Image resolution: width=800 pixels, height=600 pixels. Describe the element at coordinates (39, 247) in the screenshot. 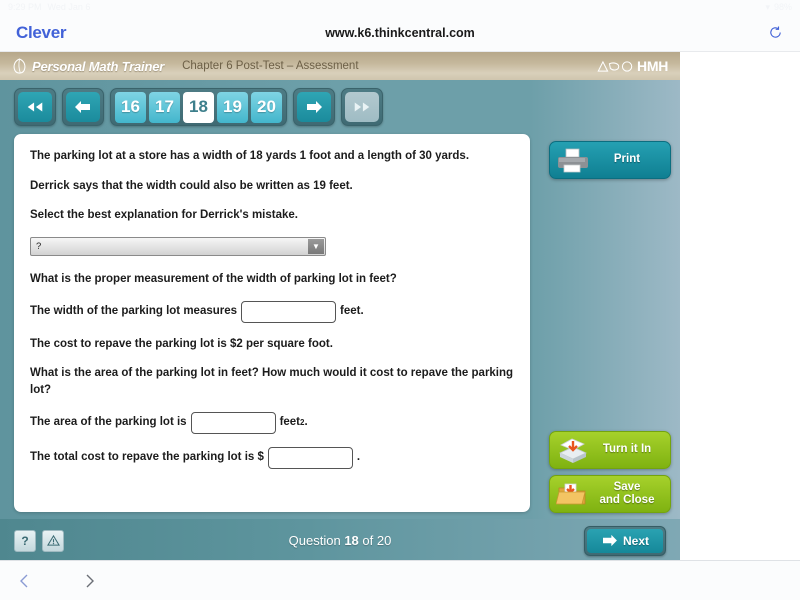

I see `dropdown-selected-value: ?` at that location.